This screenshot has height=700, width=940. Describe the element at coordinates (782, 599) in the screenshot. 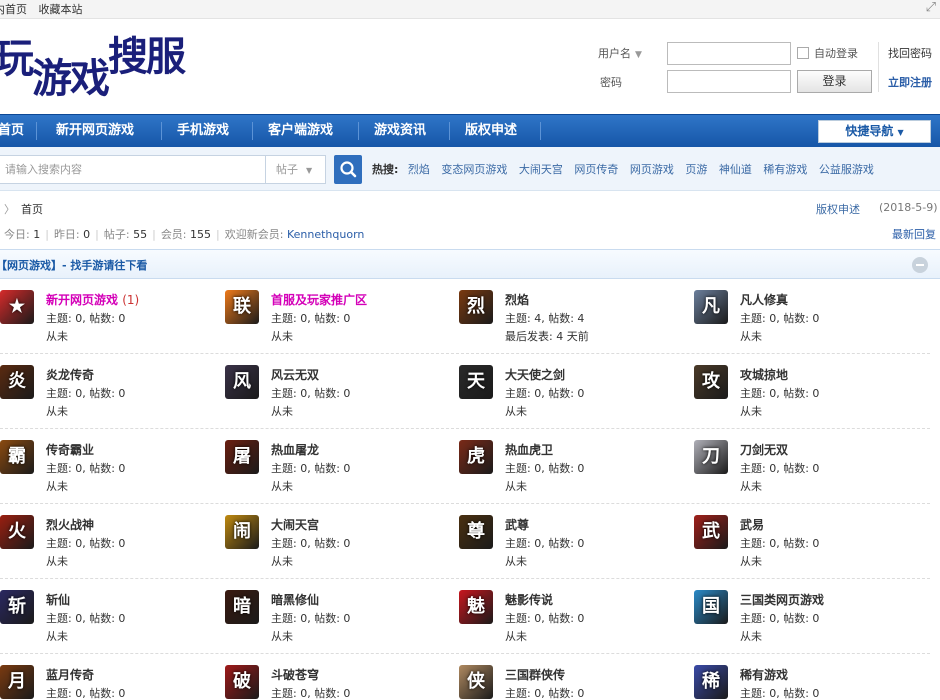

I see `forum-name: 三国类网页游戏` at that location.